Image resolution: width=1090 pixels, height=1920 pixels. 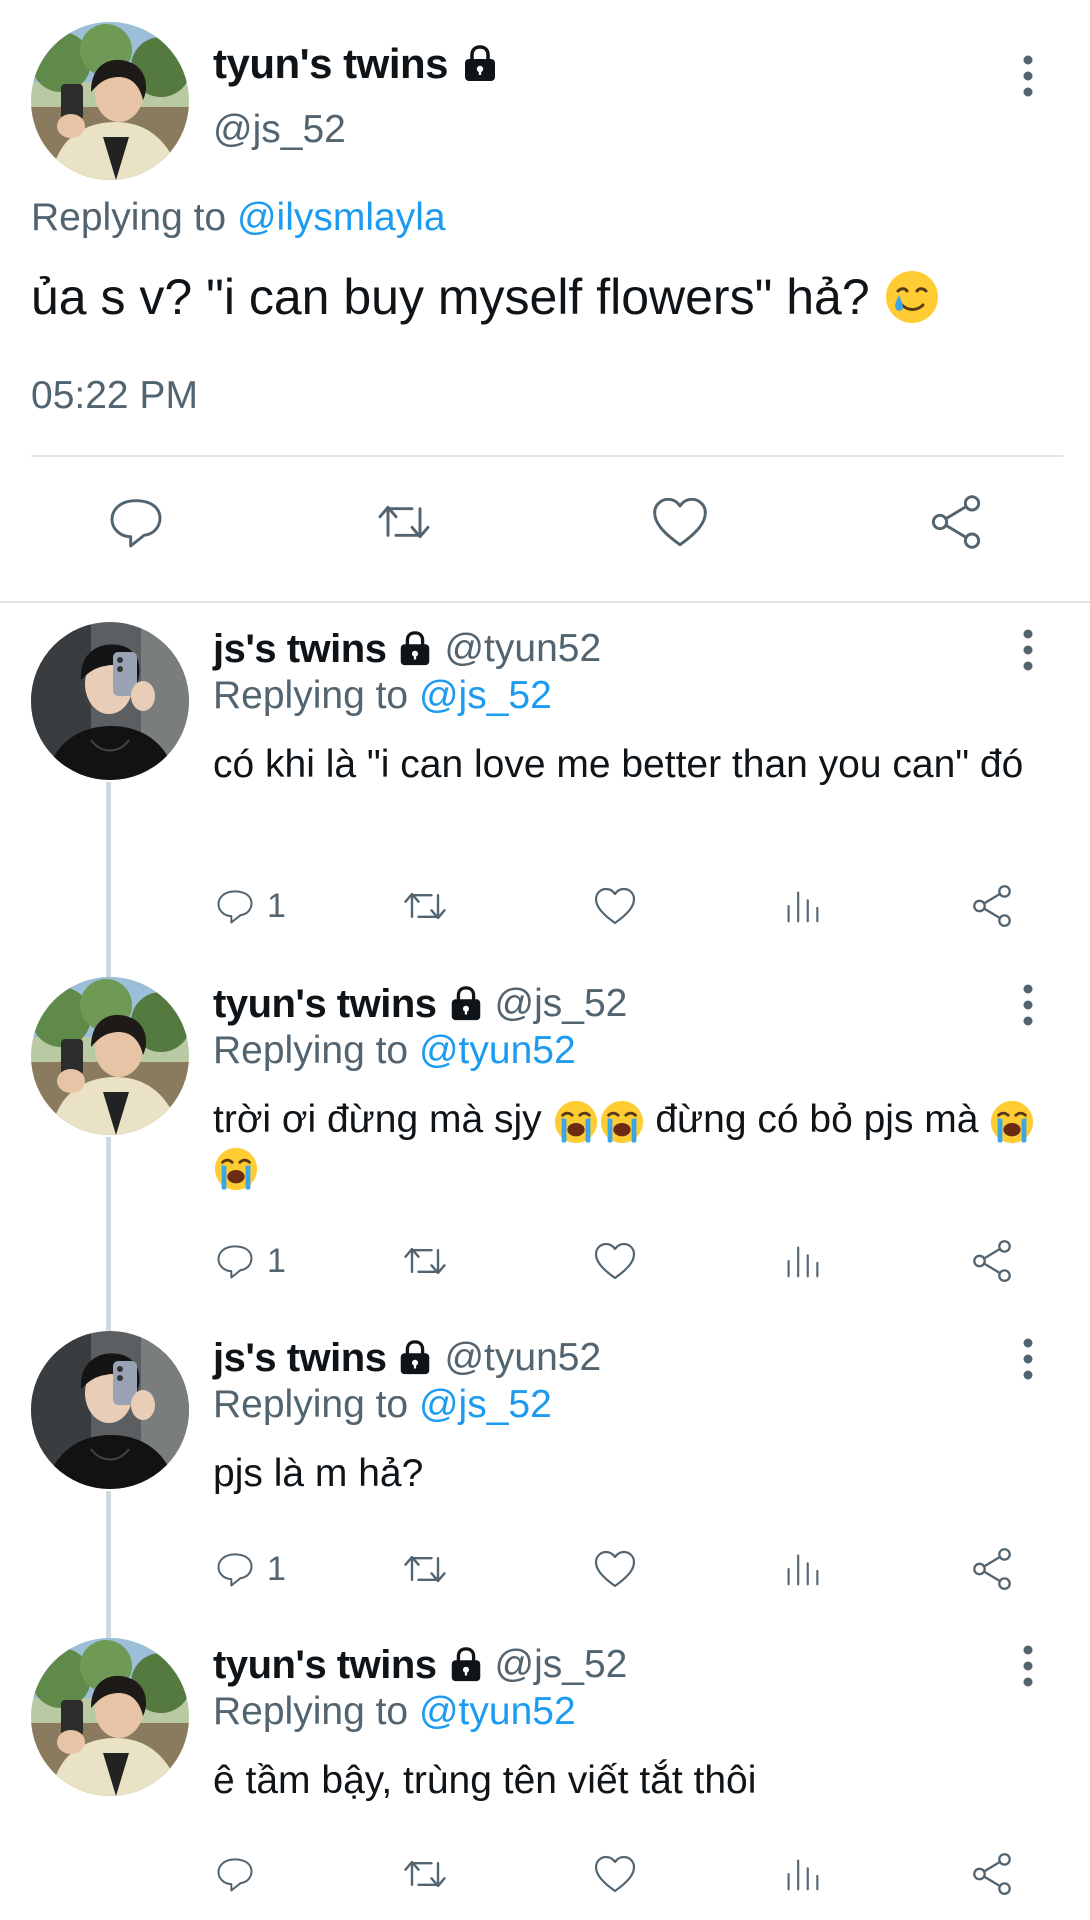 I want to click on section-divider, so click(x=545, y=602).